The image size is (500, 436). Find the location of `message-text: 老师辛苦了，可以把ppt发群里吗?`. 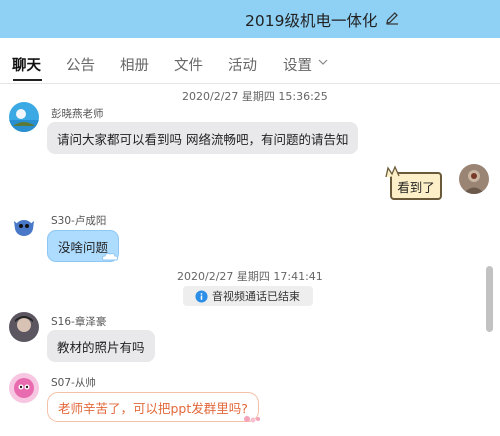

message-text: 老师辛苦了，可以把ppt发群里吗? is located at coordinates (153, 408).